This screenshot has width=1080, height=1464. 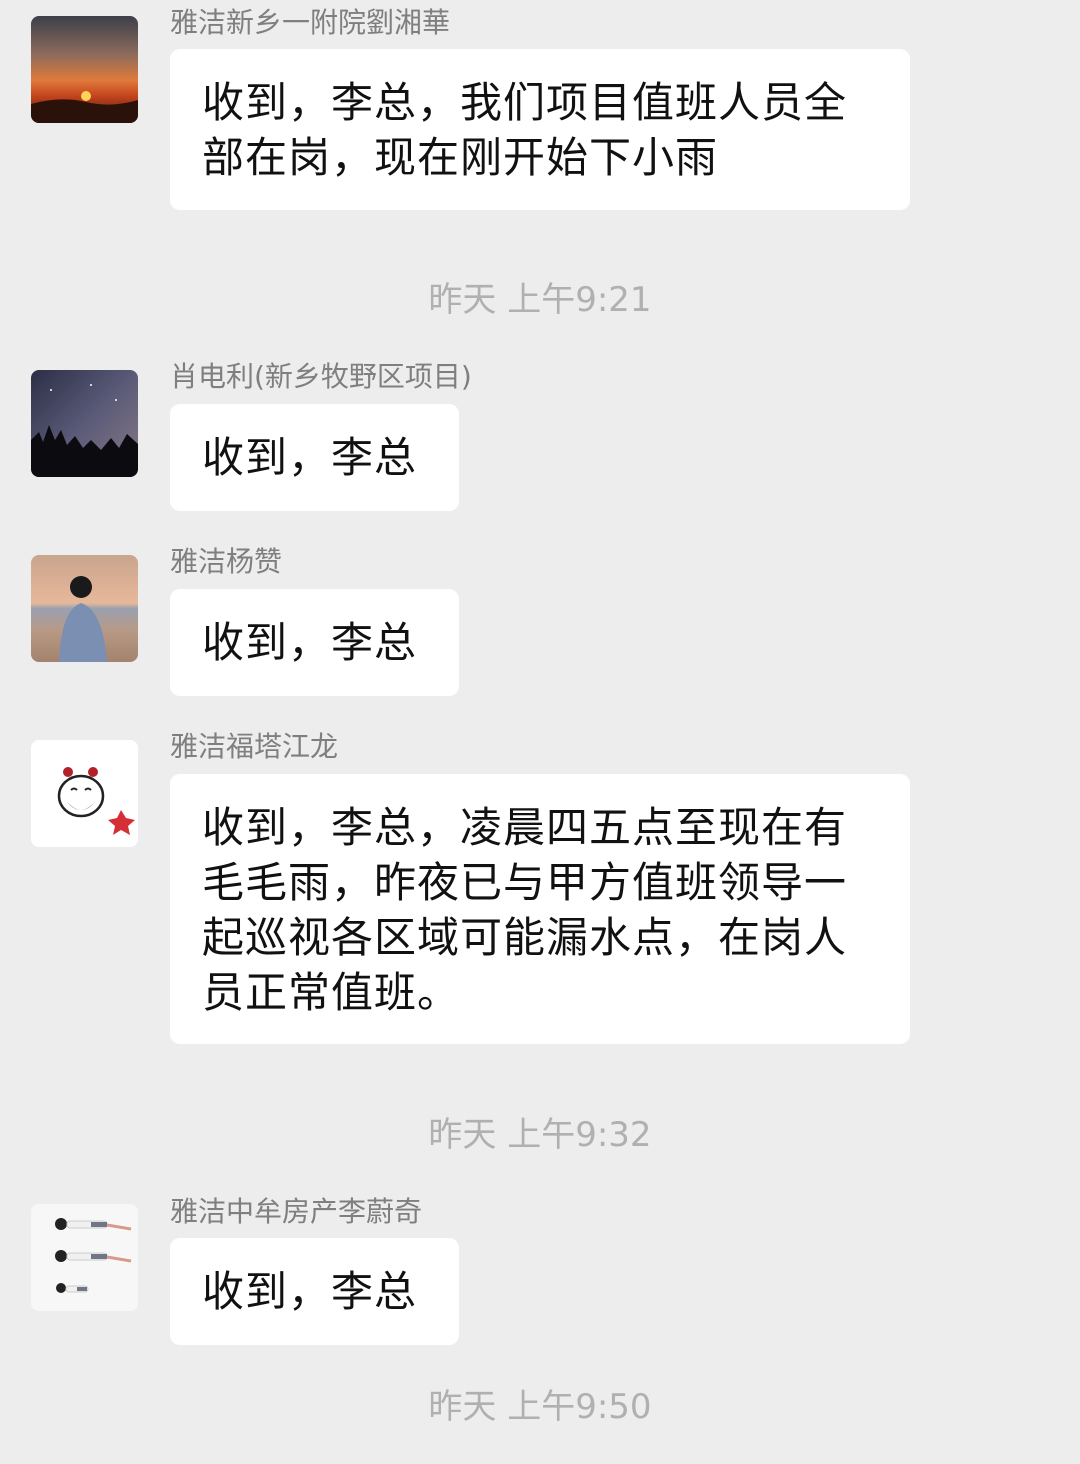 I want to click on sender-name: 雅洁福塔江龙, so click(x=254, y=746).